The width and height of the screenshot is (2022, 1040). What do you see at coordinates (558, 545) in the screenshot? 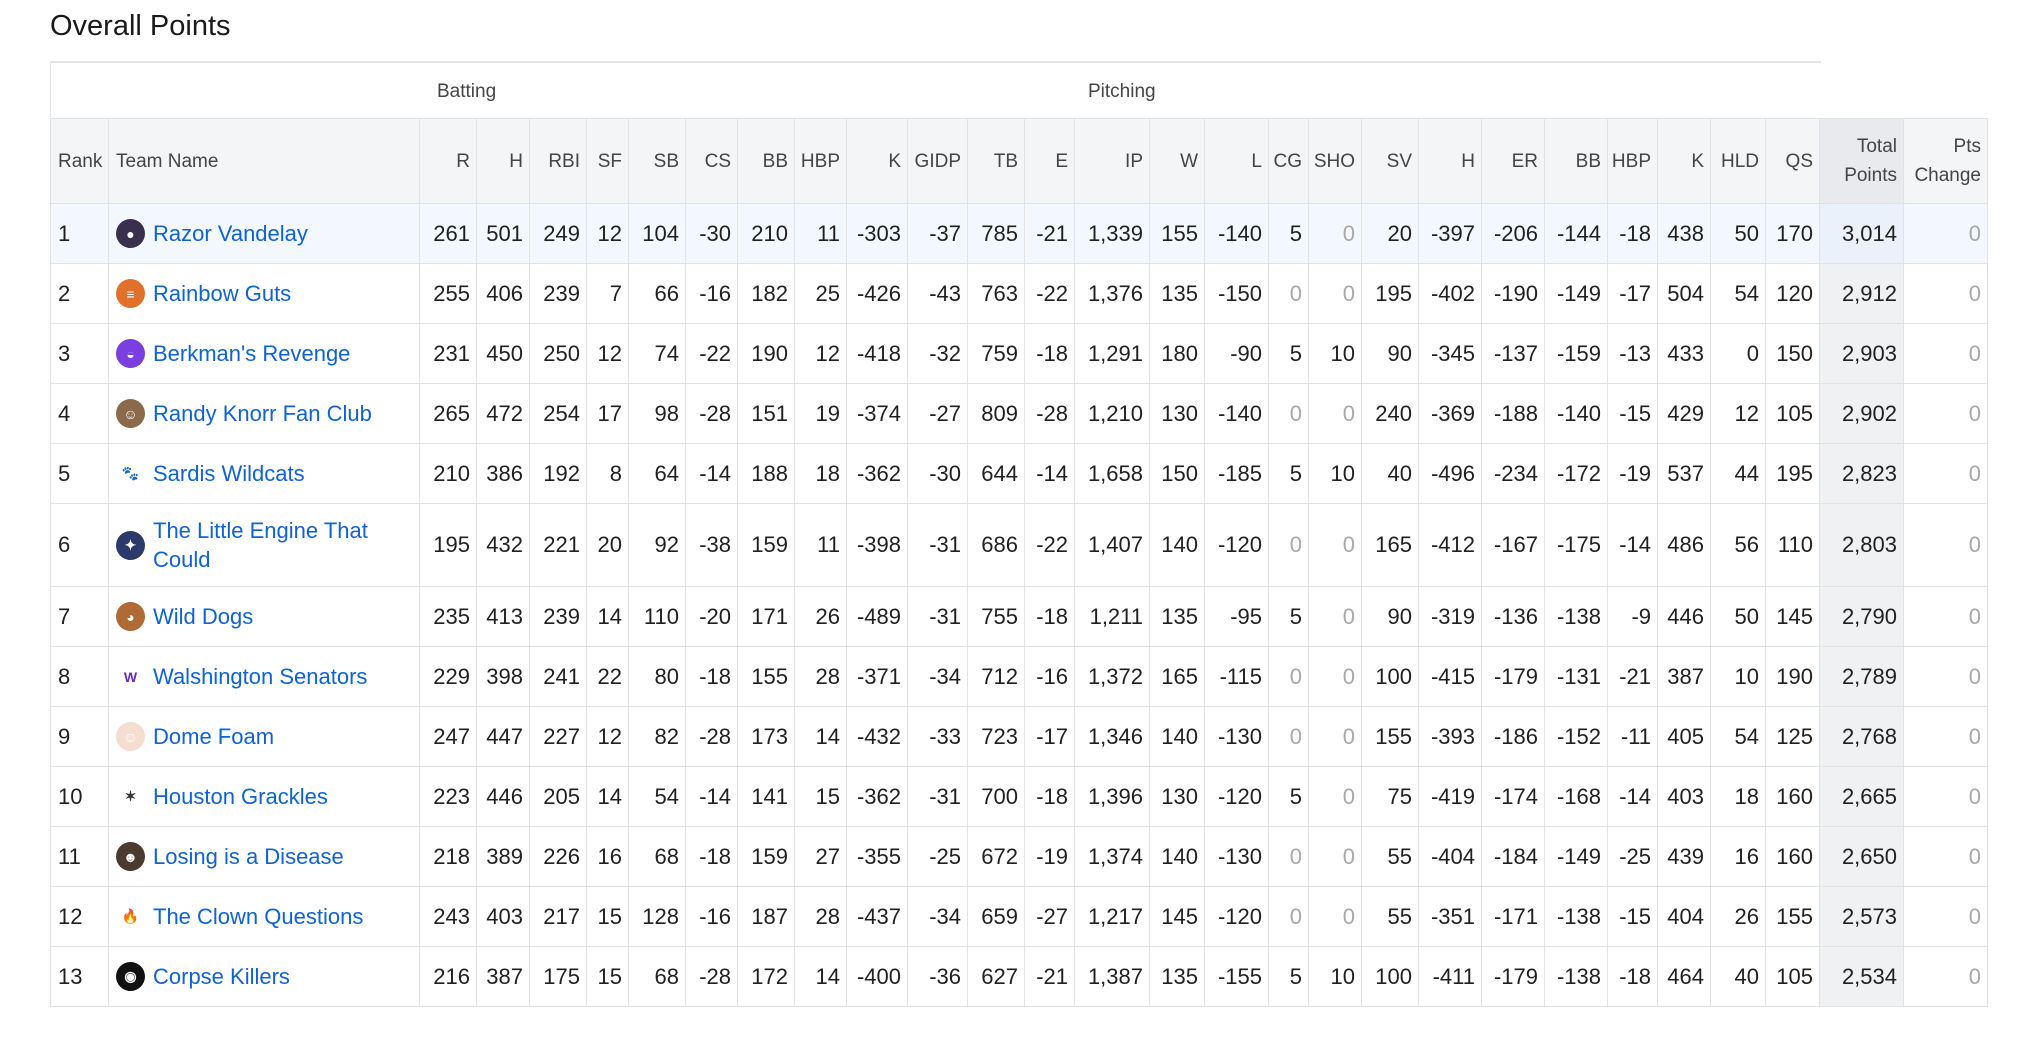
I see `stat-cell: 221` at bounding box center [558, 545].